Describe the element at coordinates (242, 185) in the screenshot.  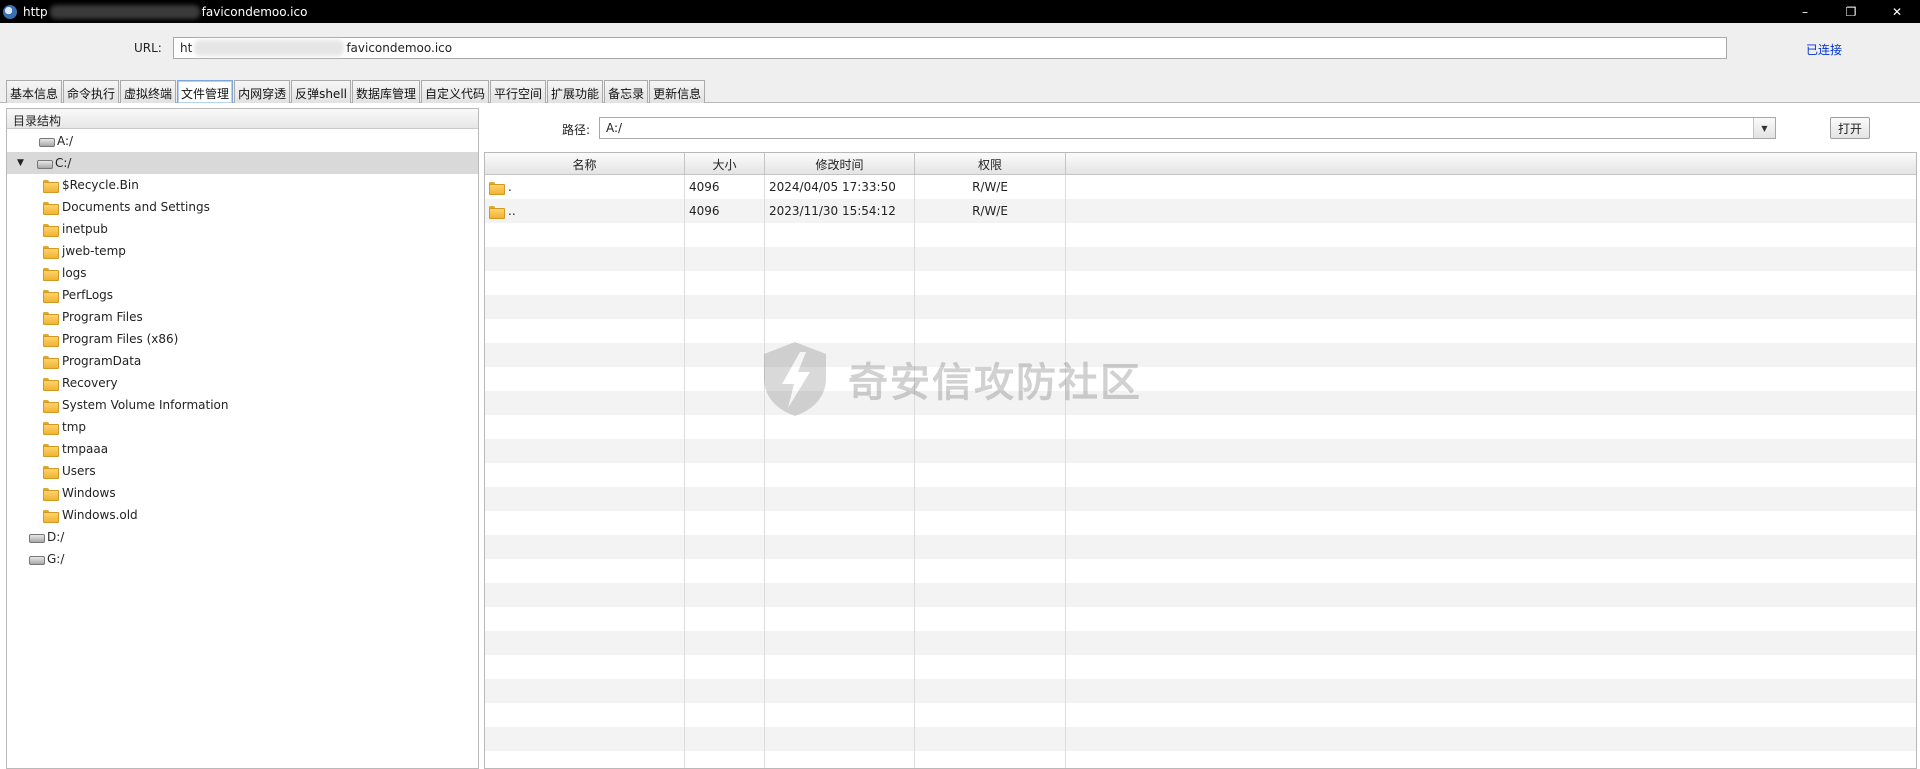
I see `tree-folder-row: $Recycle.Bin` at that location.